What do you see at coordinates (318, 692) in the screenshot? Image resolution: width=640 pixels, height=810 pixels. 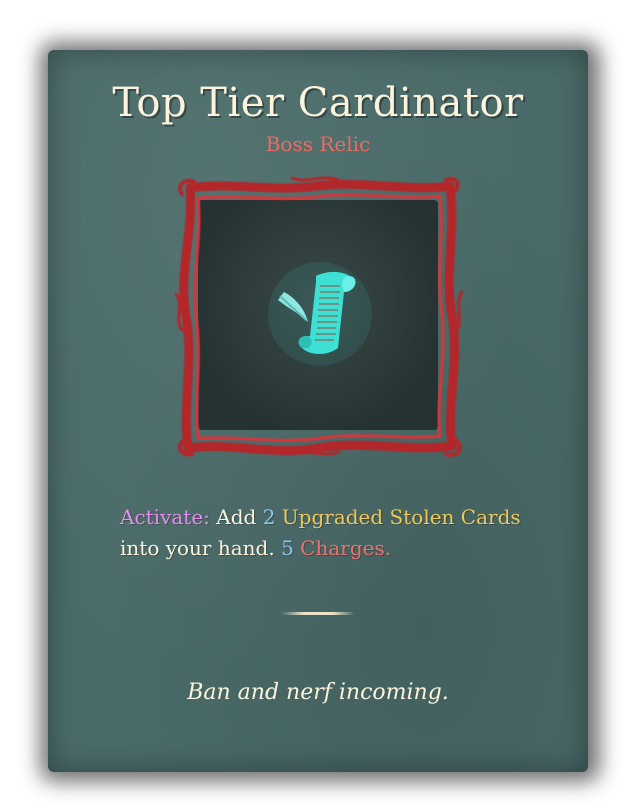 I see `flavor-text: Ban and nerf incoming.` at bounding box center [318, 692].